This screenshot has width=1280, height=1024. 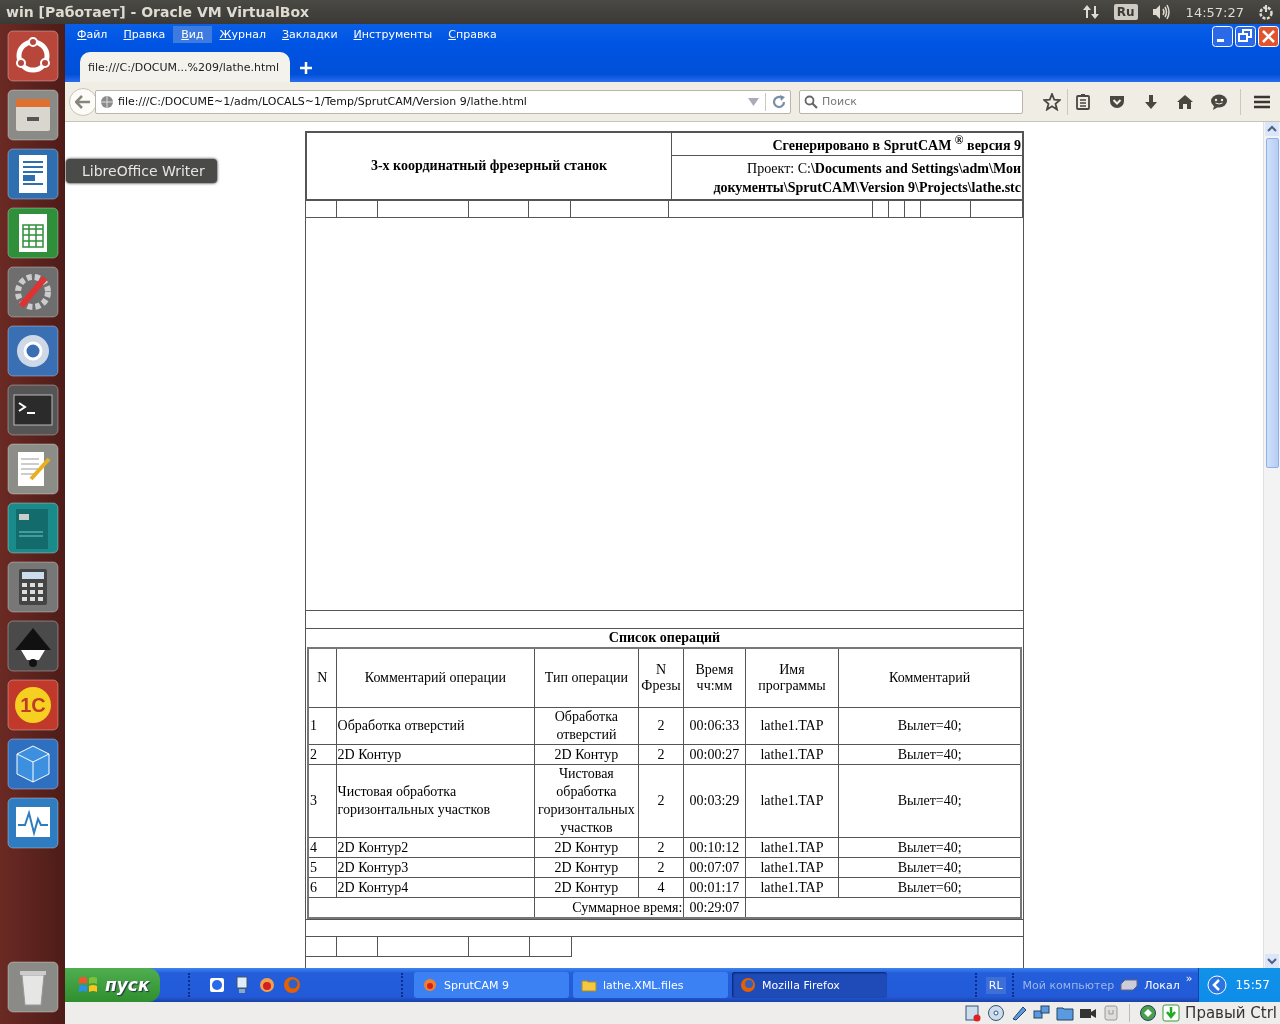 What do you see at coordinates (995, 985) in the screenshot?
I see `language-indicator: RL` at bounding box center [995, 985].